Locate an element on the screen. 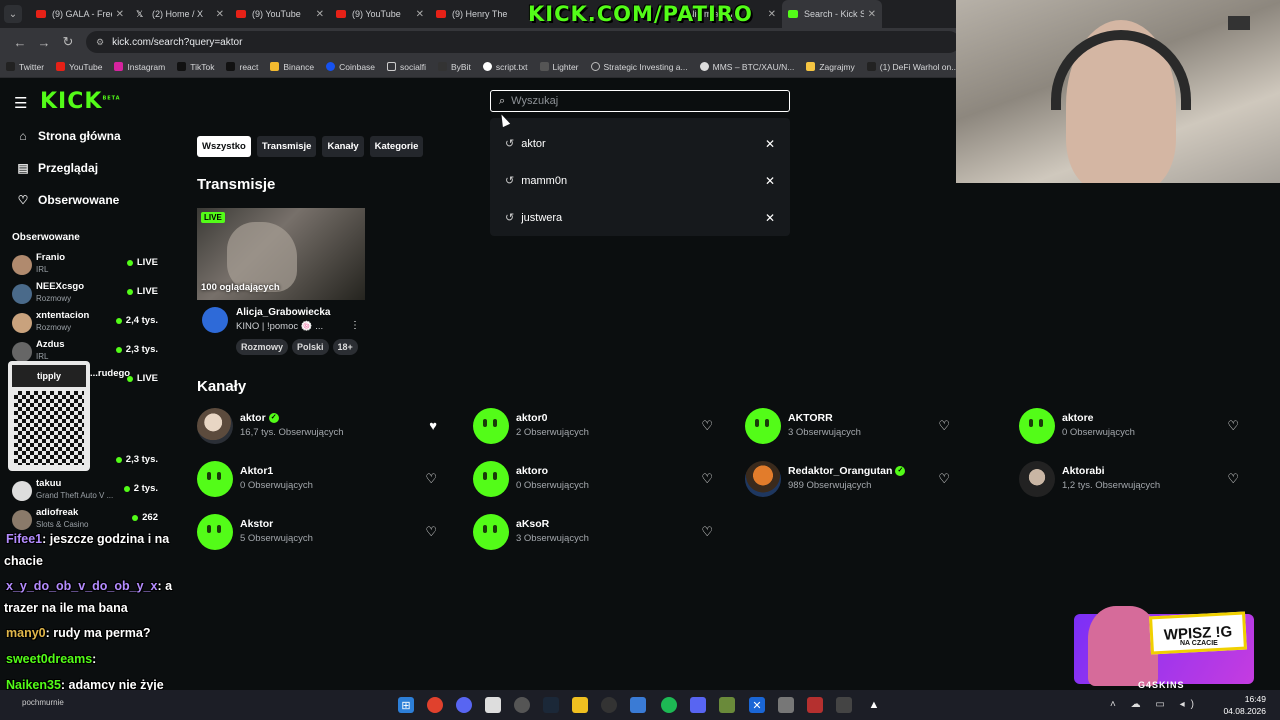  tab-search-icon: ⌄ is located at coordinates (13, 14).